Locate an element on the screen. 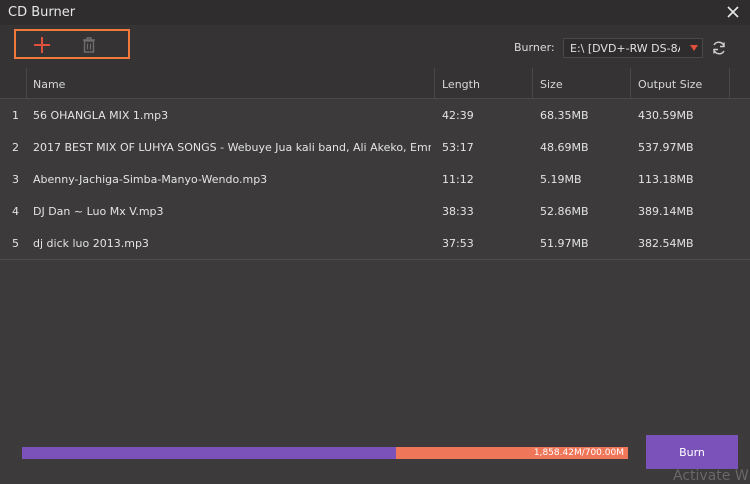  refresh-icon is located at coordinates (719, 48).